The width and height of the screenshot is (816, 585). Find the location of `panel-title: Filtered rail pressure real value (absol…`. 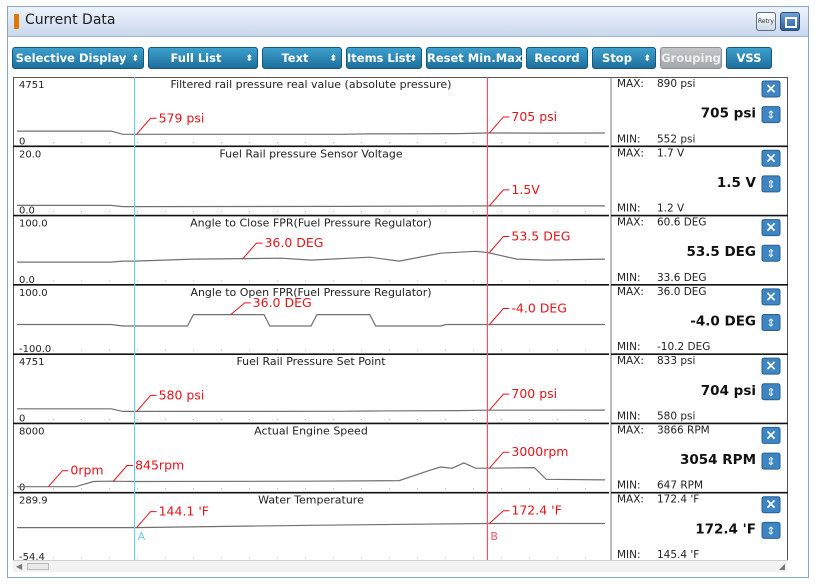

panel-title: Filtered rail pressure real value (absol… is located at coordinates (311, 84).